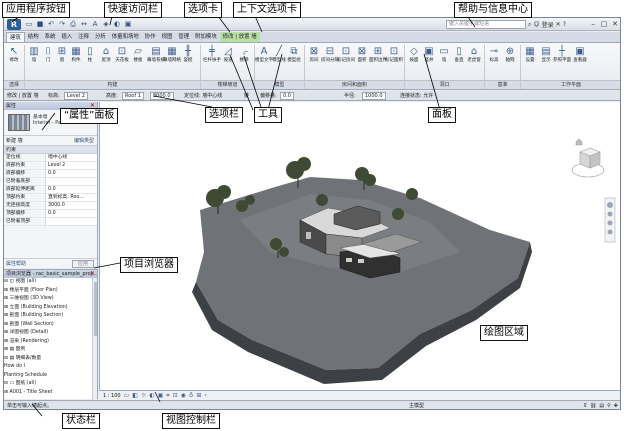  What do you see at coordinates (14, 24) in the screenshot?
I see `application-button: R` at bounding box center [14, 24].